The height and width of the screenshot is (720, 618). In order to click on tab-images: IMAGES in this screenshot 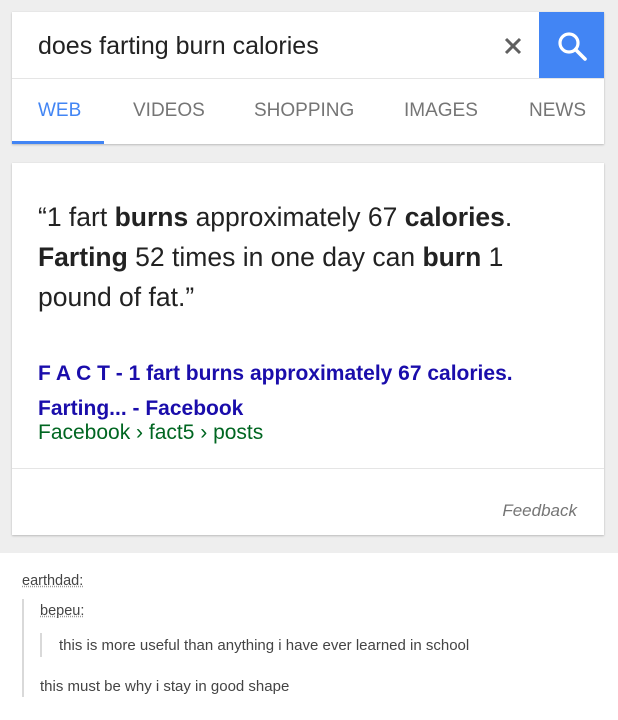, I will do `click(441, 111)`.